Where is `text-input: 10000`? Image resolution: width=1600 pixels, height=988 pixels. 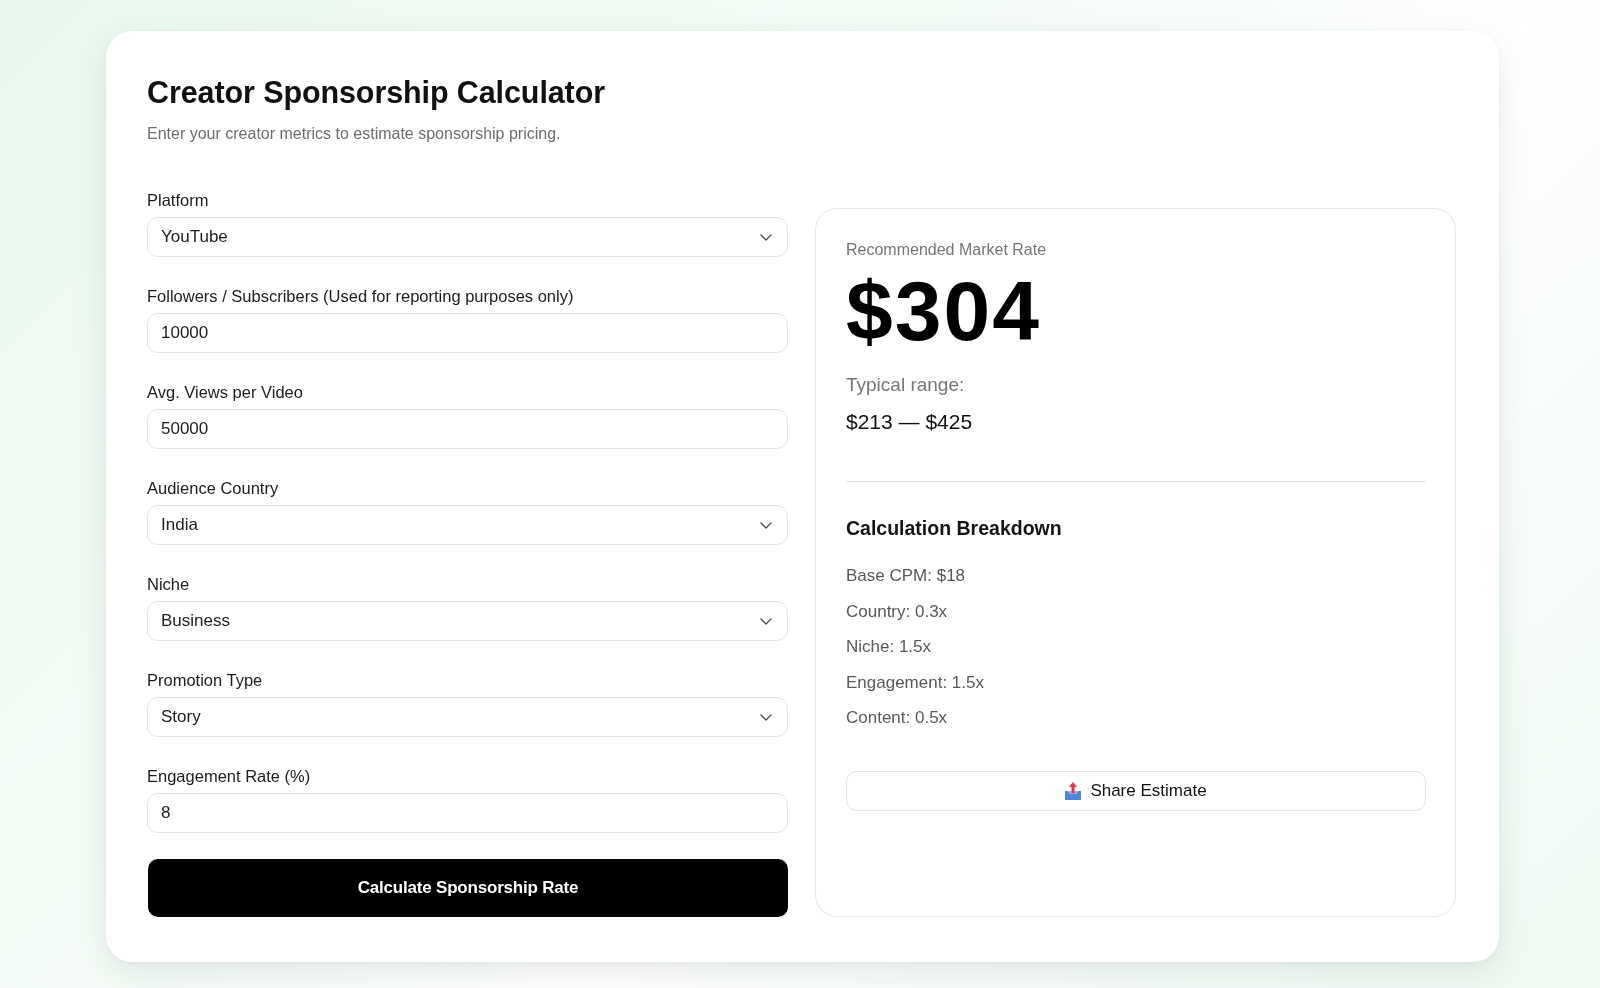
text-input: 10000 is located at coordinates (467, 333).